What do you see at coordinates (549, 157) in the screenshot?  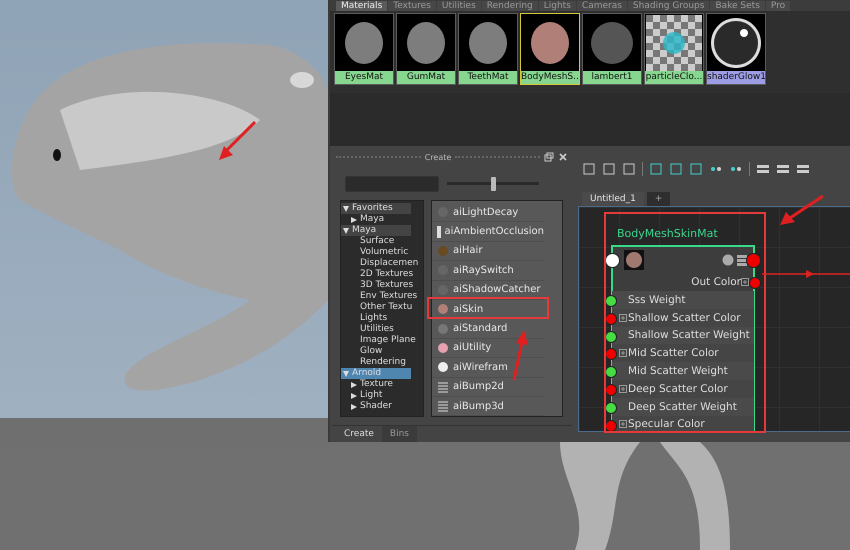 I see `float-icon` at bounding box center [549, 157].